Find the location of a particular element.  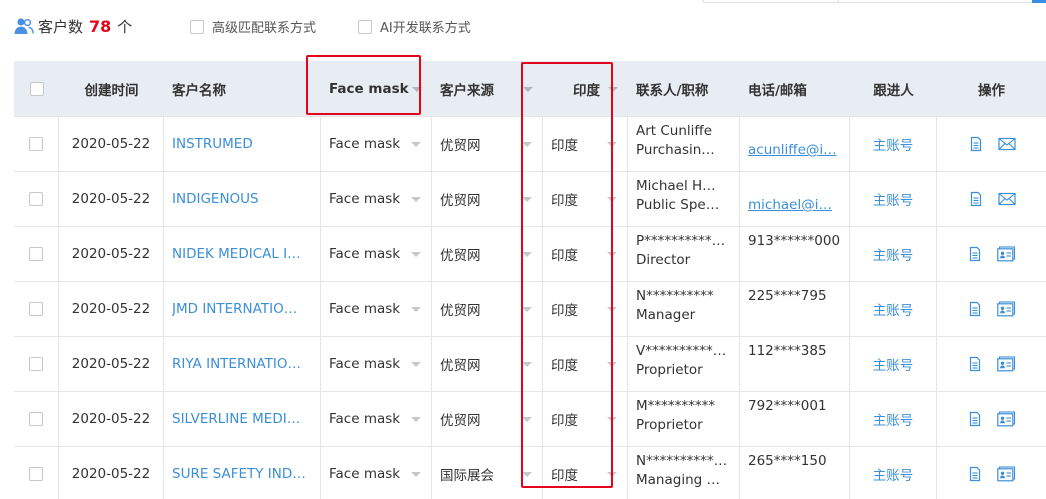

col-ops: 操作 is located at coordinates (991, 90).